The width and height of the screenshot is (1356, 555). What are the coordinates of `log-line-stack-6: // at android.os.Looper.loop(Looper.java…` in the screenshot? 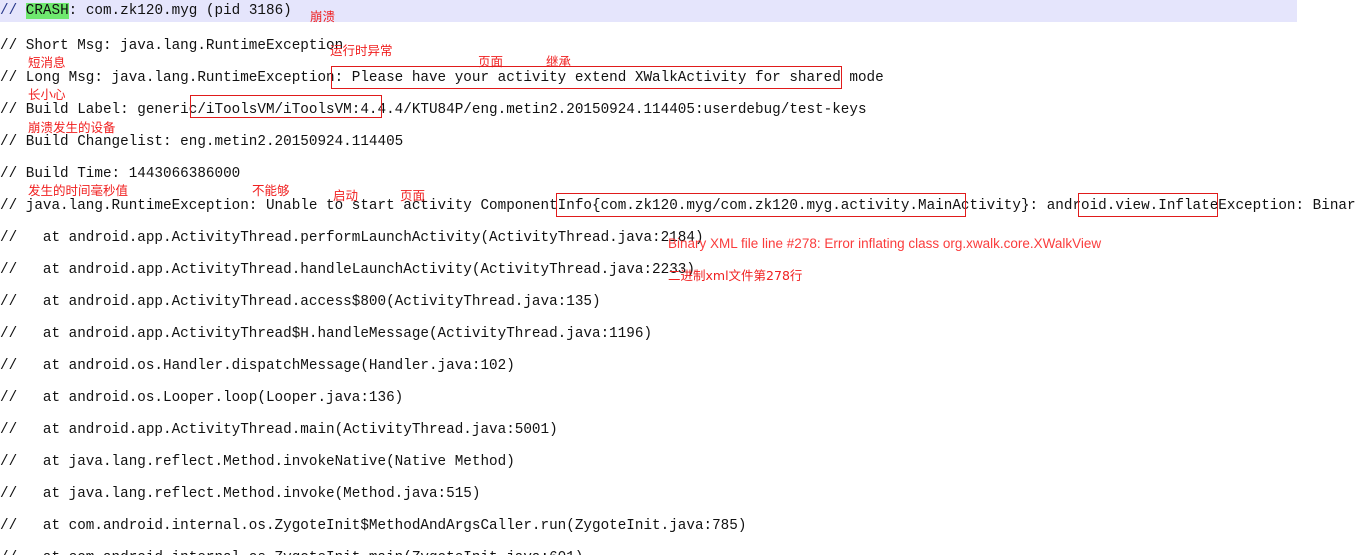 It's located at (202, 398).